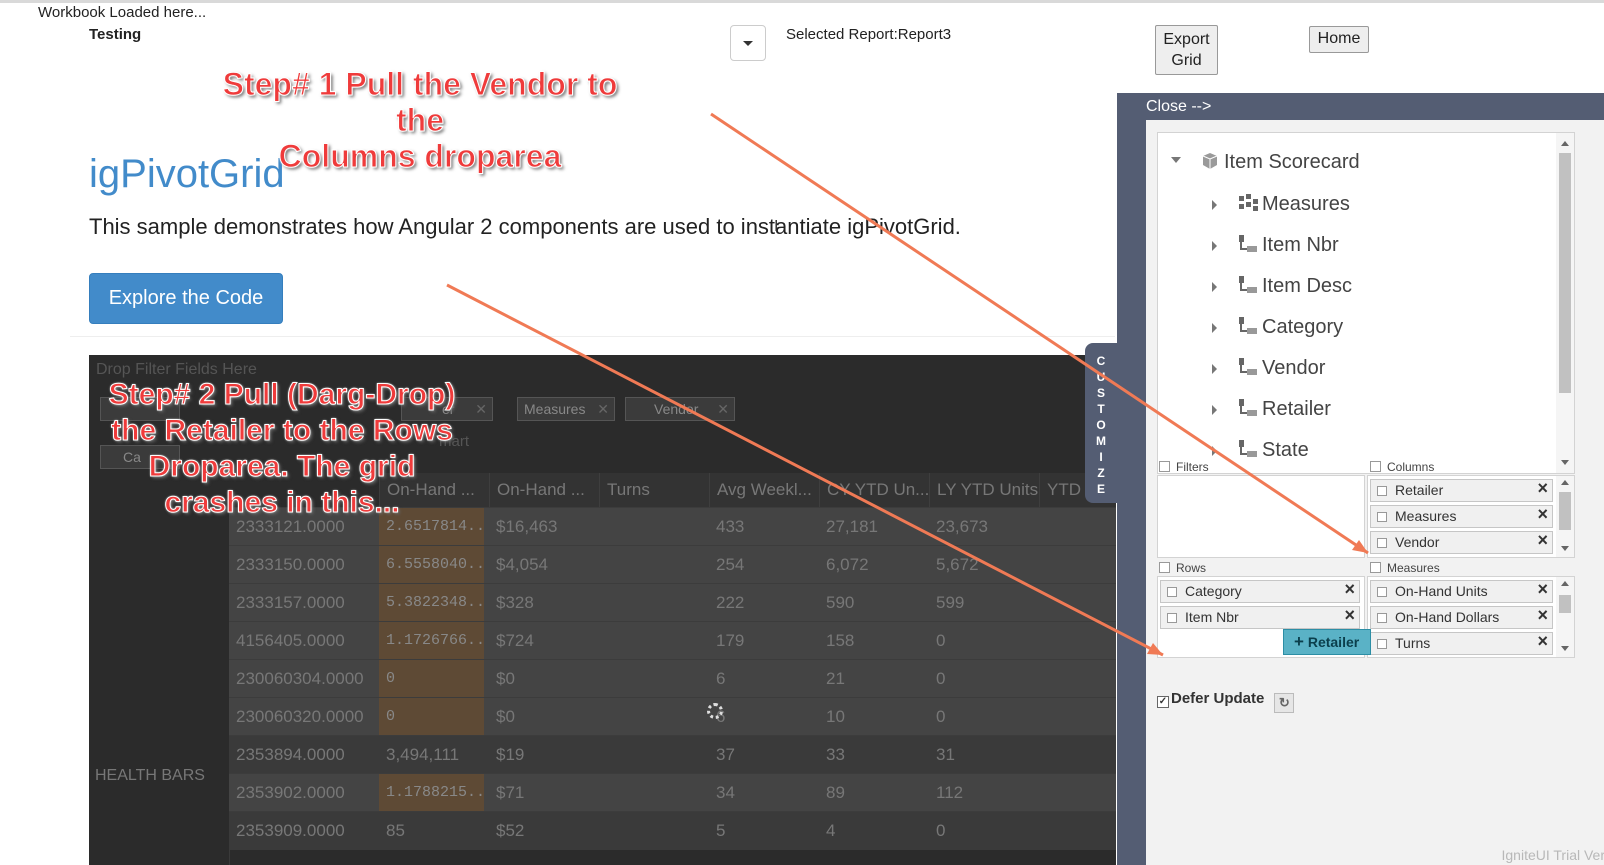  I want to click on arrowhead-step1, so click(1360, 546).